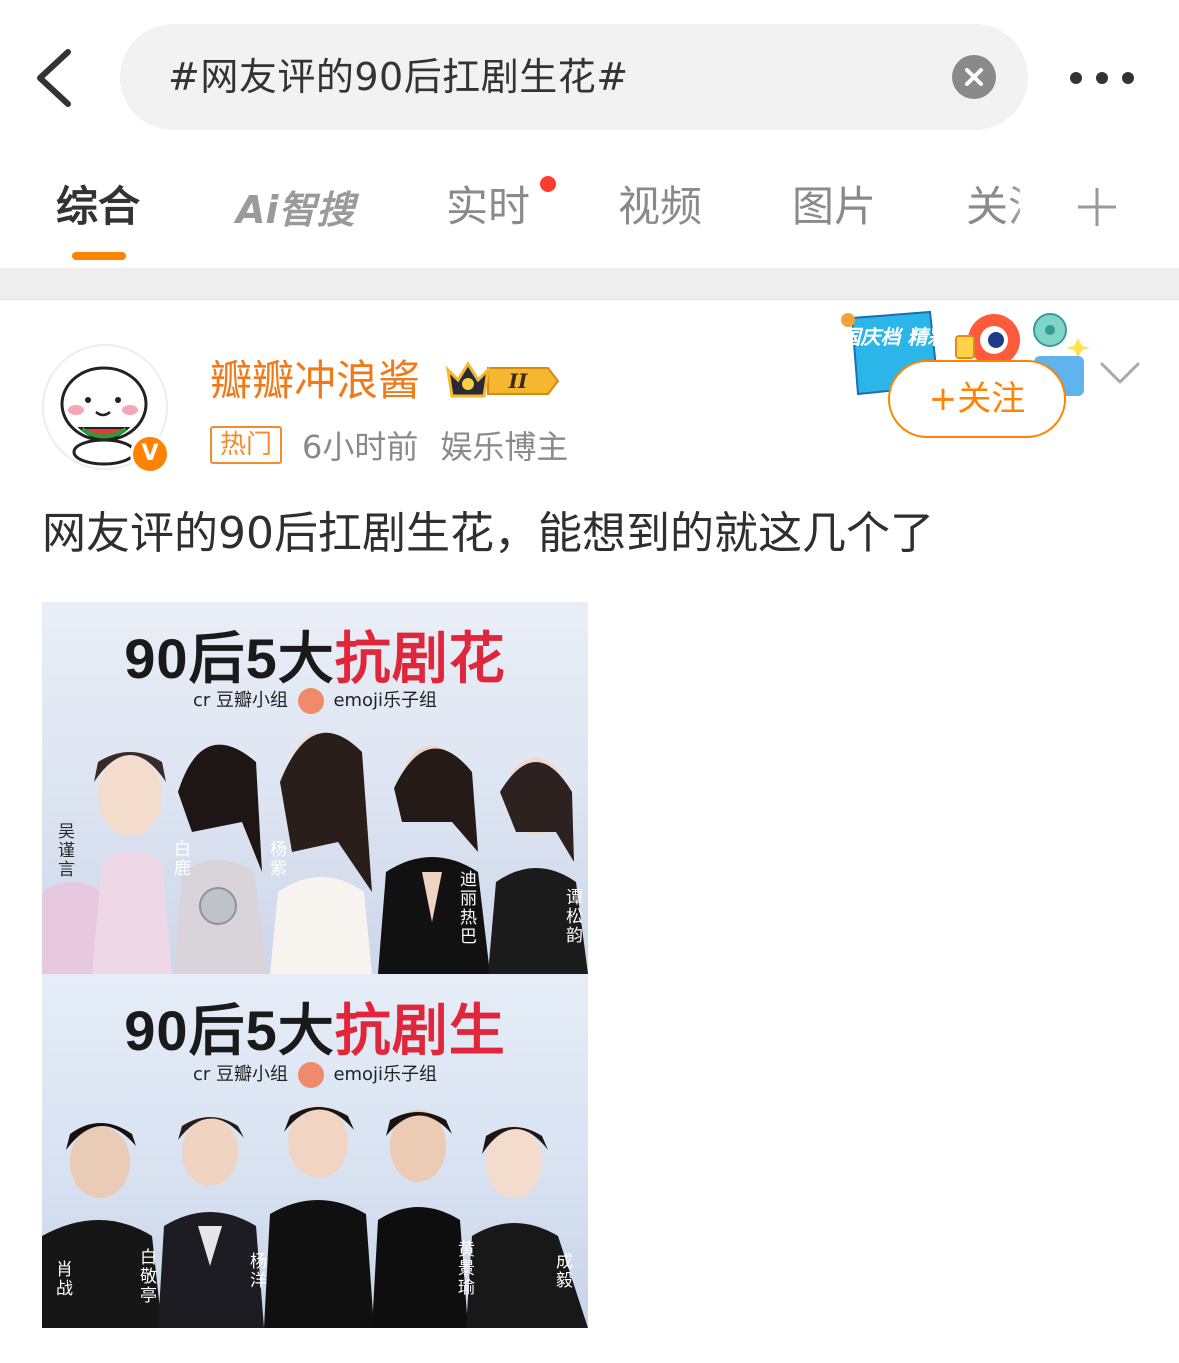  I want to click on name-label: 迪丽热巴, so click(466, 908).